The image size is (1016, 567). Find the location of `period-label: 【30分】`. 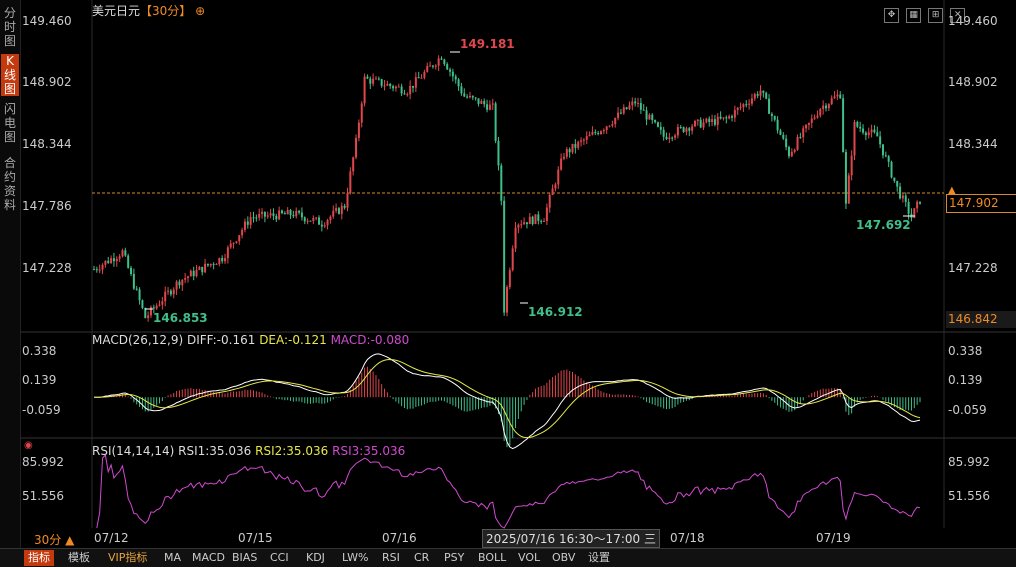

period-label: 【30分】 is located at coordinates (165, 11).